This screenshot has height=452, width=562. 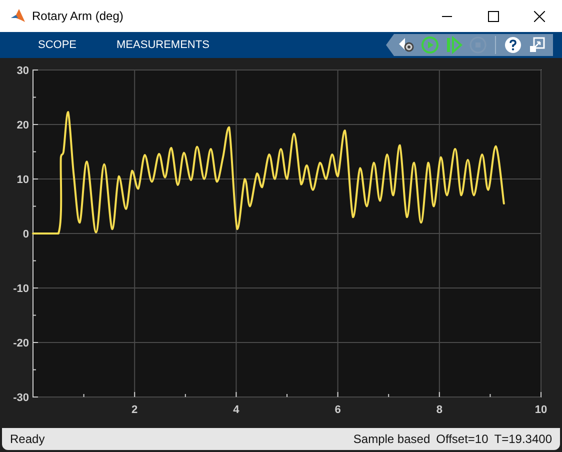 What do you see at coordinates (493, 16) in the screenshot?
I see `maximize-icon` at bounding box center [493, 16].